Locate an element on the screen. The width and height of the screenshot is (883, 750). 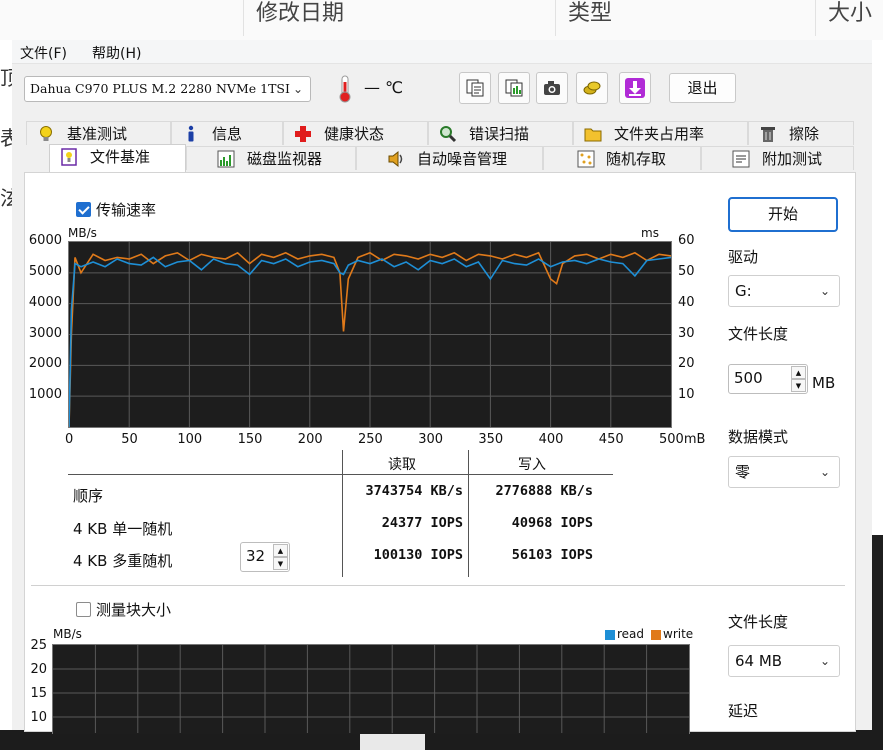
file-length-label: 文件长度 is located at coordinates (758, 334).